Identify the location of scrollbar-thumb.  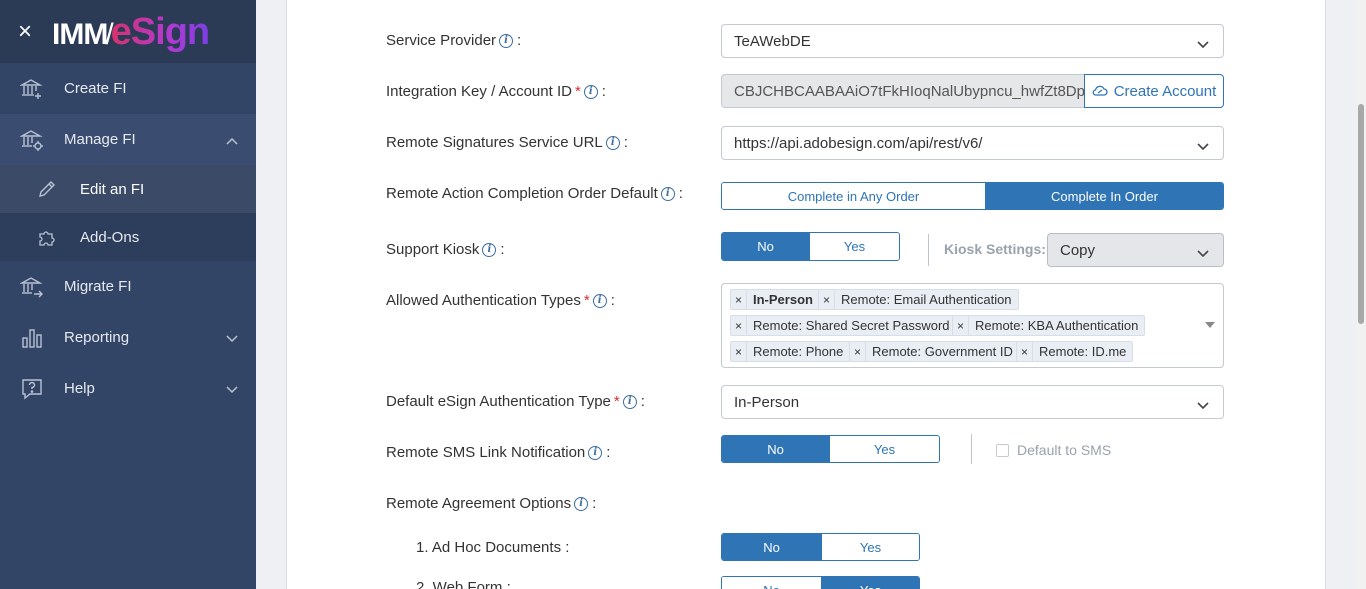
(1361, 214).